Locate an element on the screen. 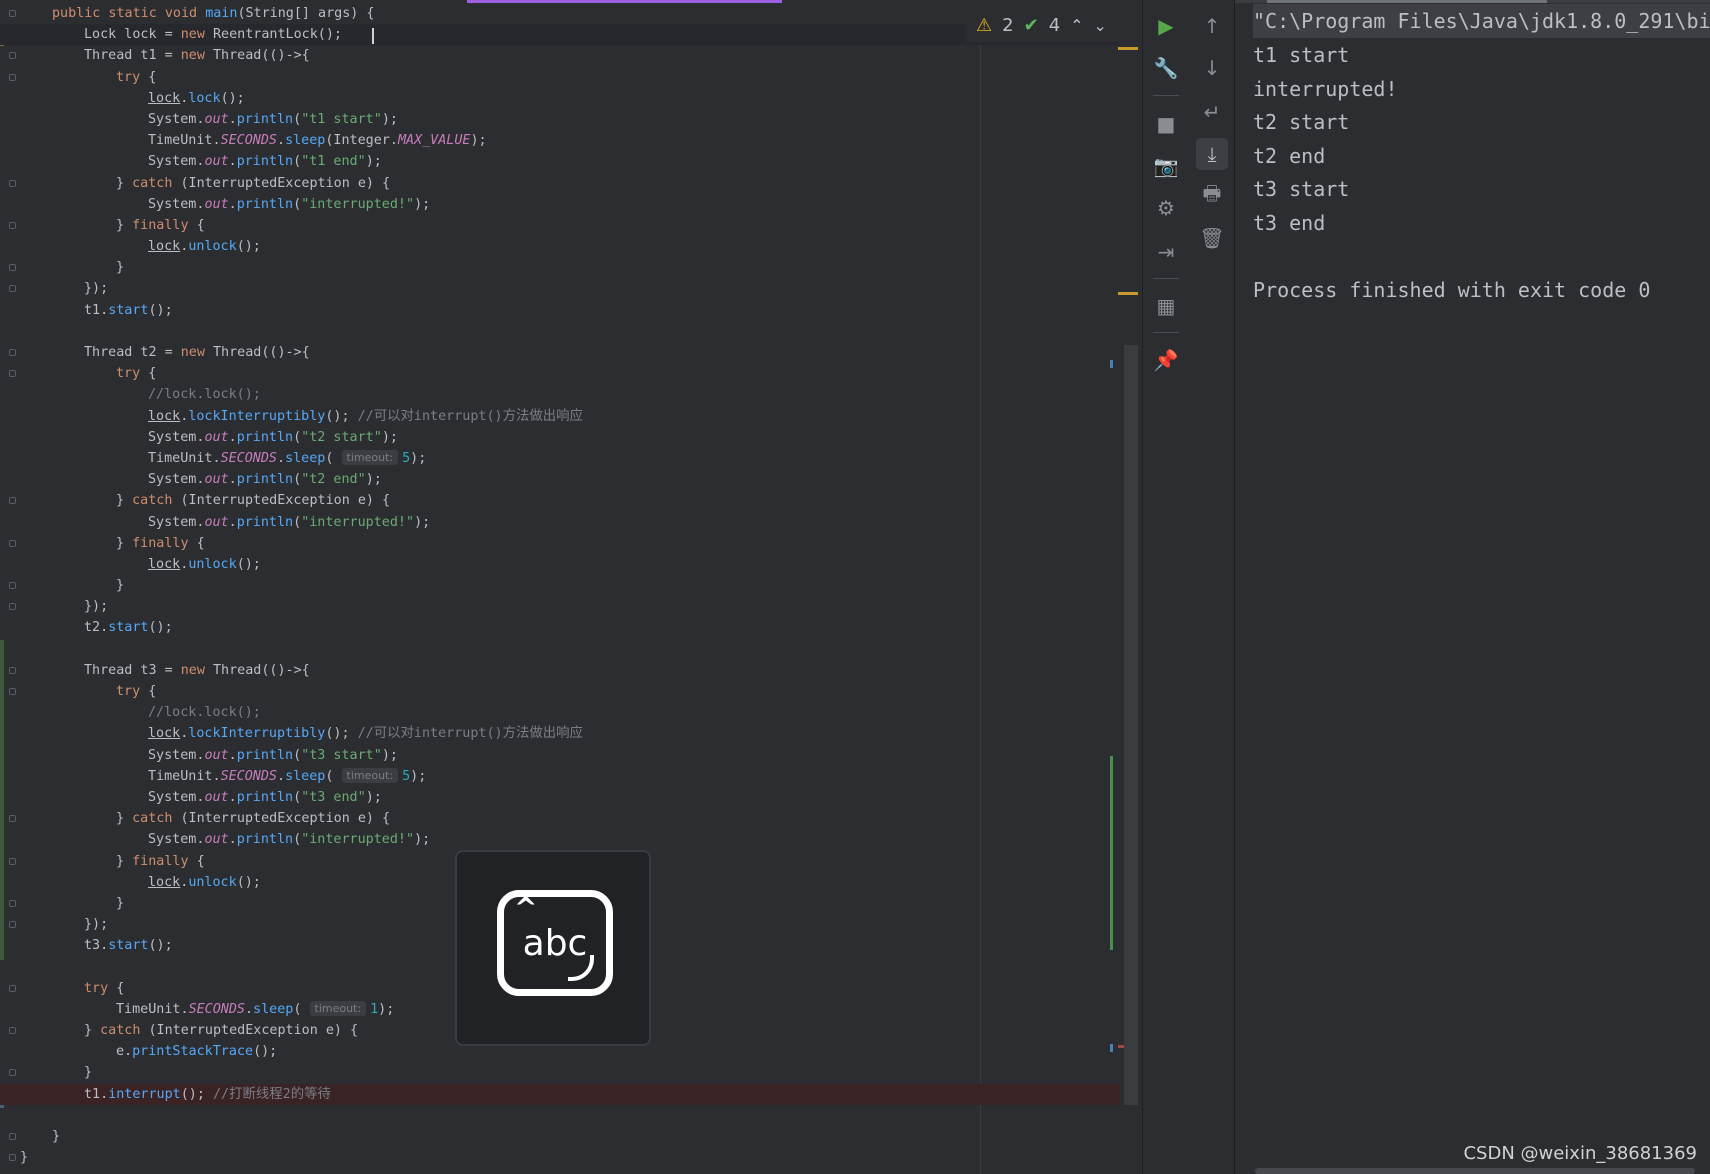 The image size is (1710, 1174). scroll-thumb is located at coordinates (1407, 1).